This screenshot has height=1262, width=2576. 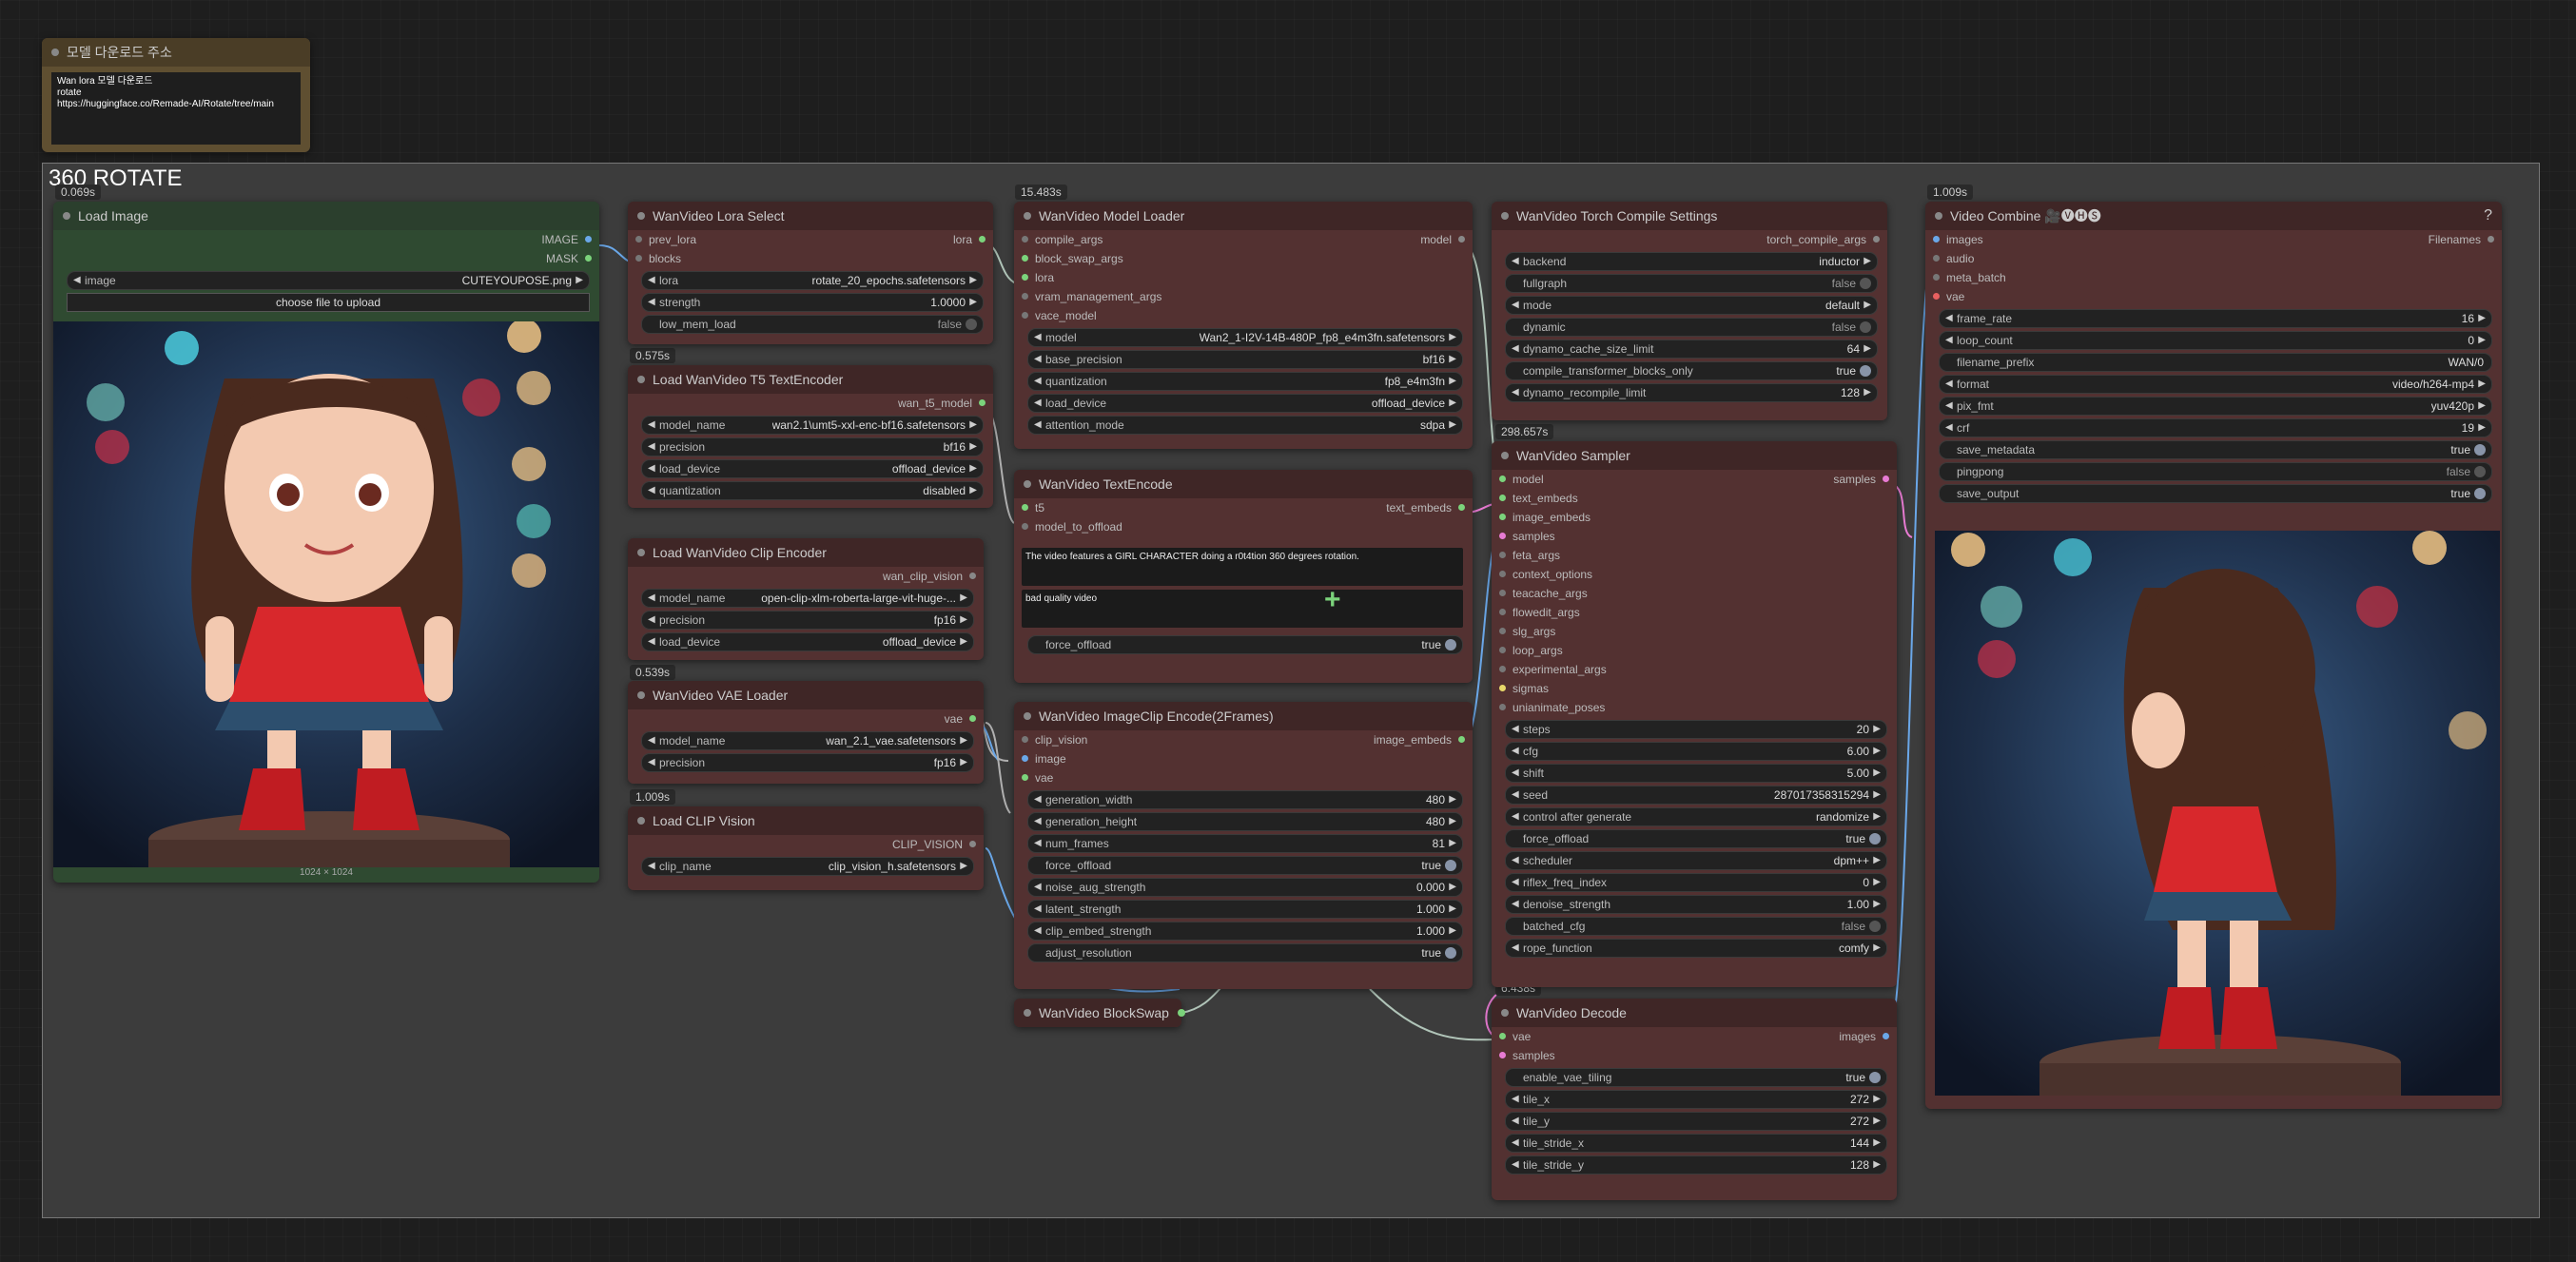 I want to click on widget-shift: ◀ shift 5.00 ▶, so click(x=1696, y=774).